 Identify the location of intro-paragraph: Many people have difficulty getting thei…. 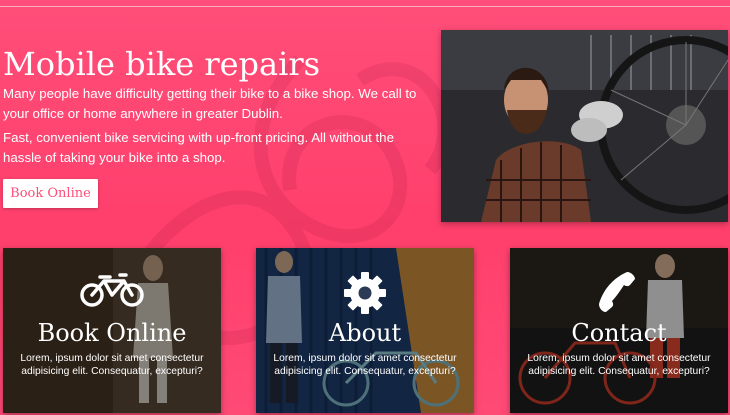
(210, 103).